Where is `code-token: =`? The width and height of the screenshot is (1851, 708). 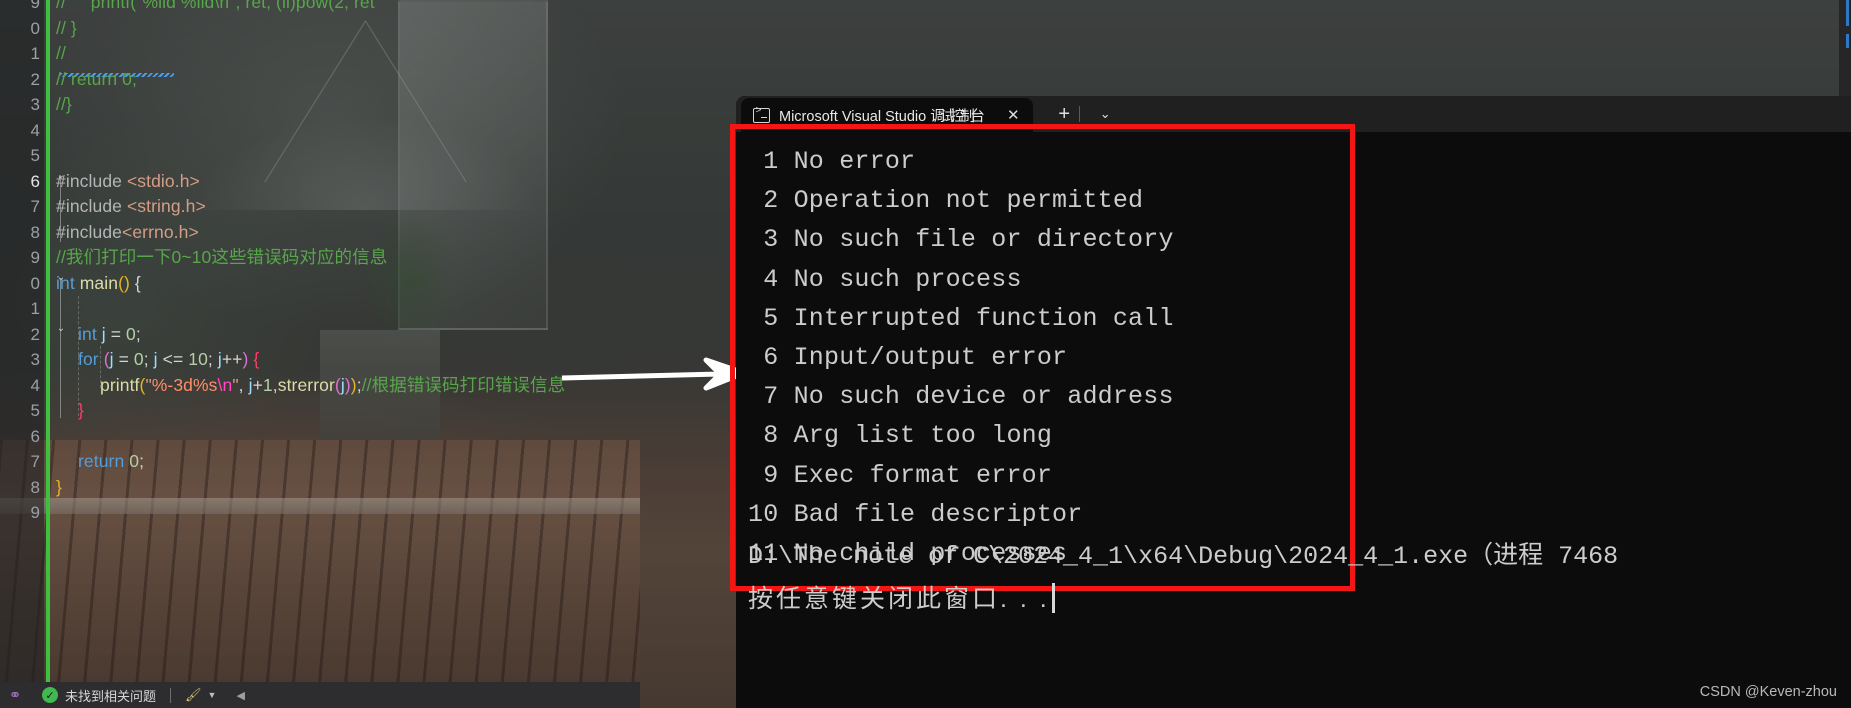 code-token: = is located at coordinates (115, 333).